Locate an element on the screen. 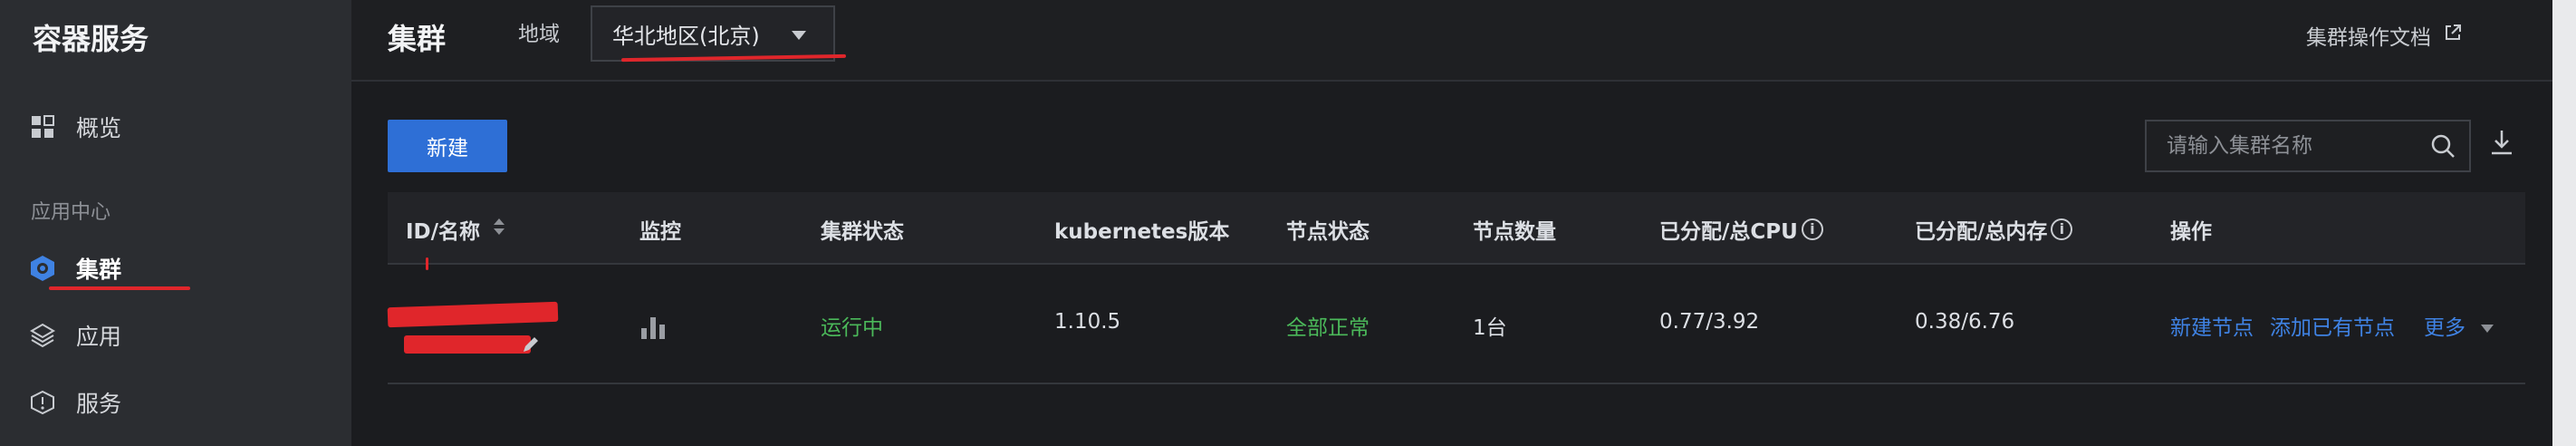 The width and height of the screenshot is (2576, 446). cluster-search is located at coordinates (2308, 146).